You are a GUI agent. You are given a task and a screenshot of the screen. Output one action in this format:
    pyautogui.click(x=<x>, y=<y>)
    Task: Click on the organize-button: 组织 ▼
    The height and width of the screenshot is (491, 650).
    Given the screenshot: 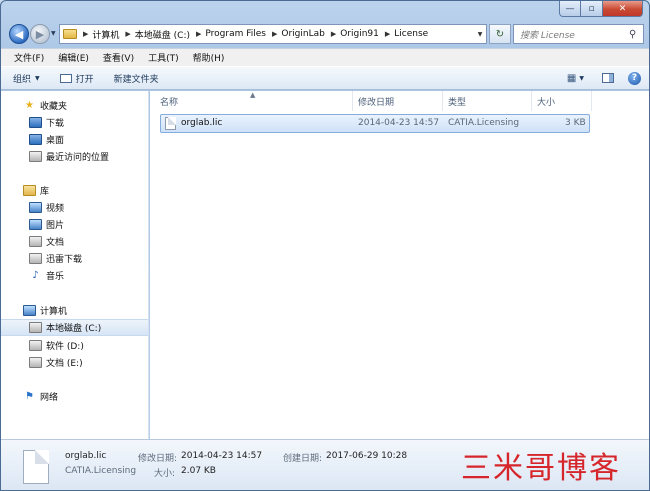 What is the action you would take?
    pyautogui.click(x=26, y=78)
    